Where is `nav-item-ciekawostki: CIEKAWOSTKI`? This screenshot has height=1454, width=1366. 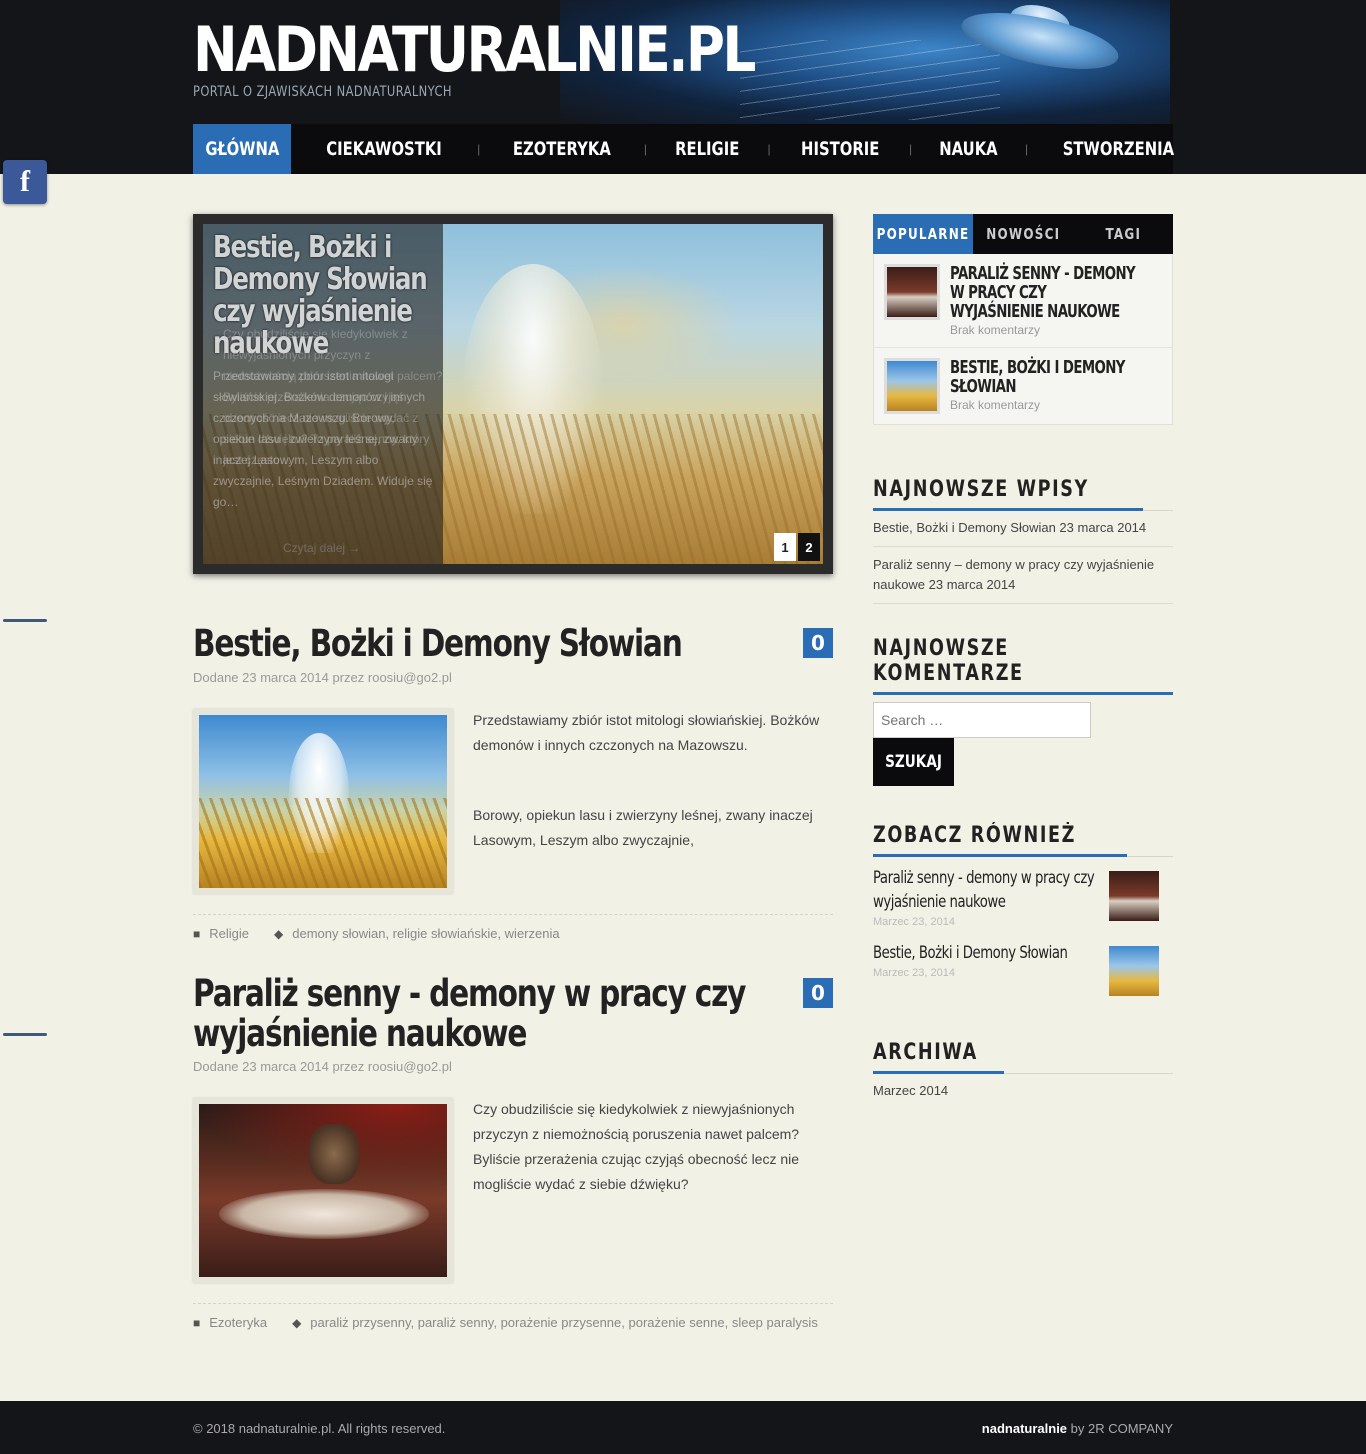 nav-item-ciekawostki: CIEKAWOSTKI is located at coordinates (384, 149).